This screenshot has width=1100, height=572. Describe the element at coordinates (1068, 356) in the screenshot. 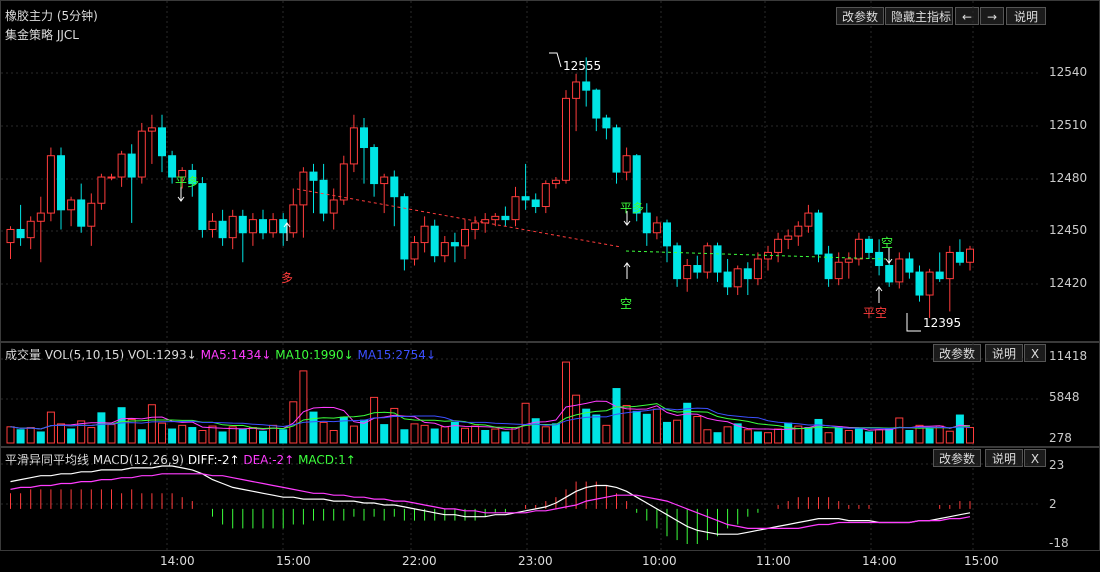

I see `vol-tick-top: 11418` at that location.